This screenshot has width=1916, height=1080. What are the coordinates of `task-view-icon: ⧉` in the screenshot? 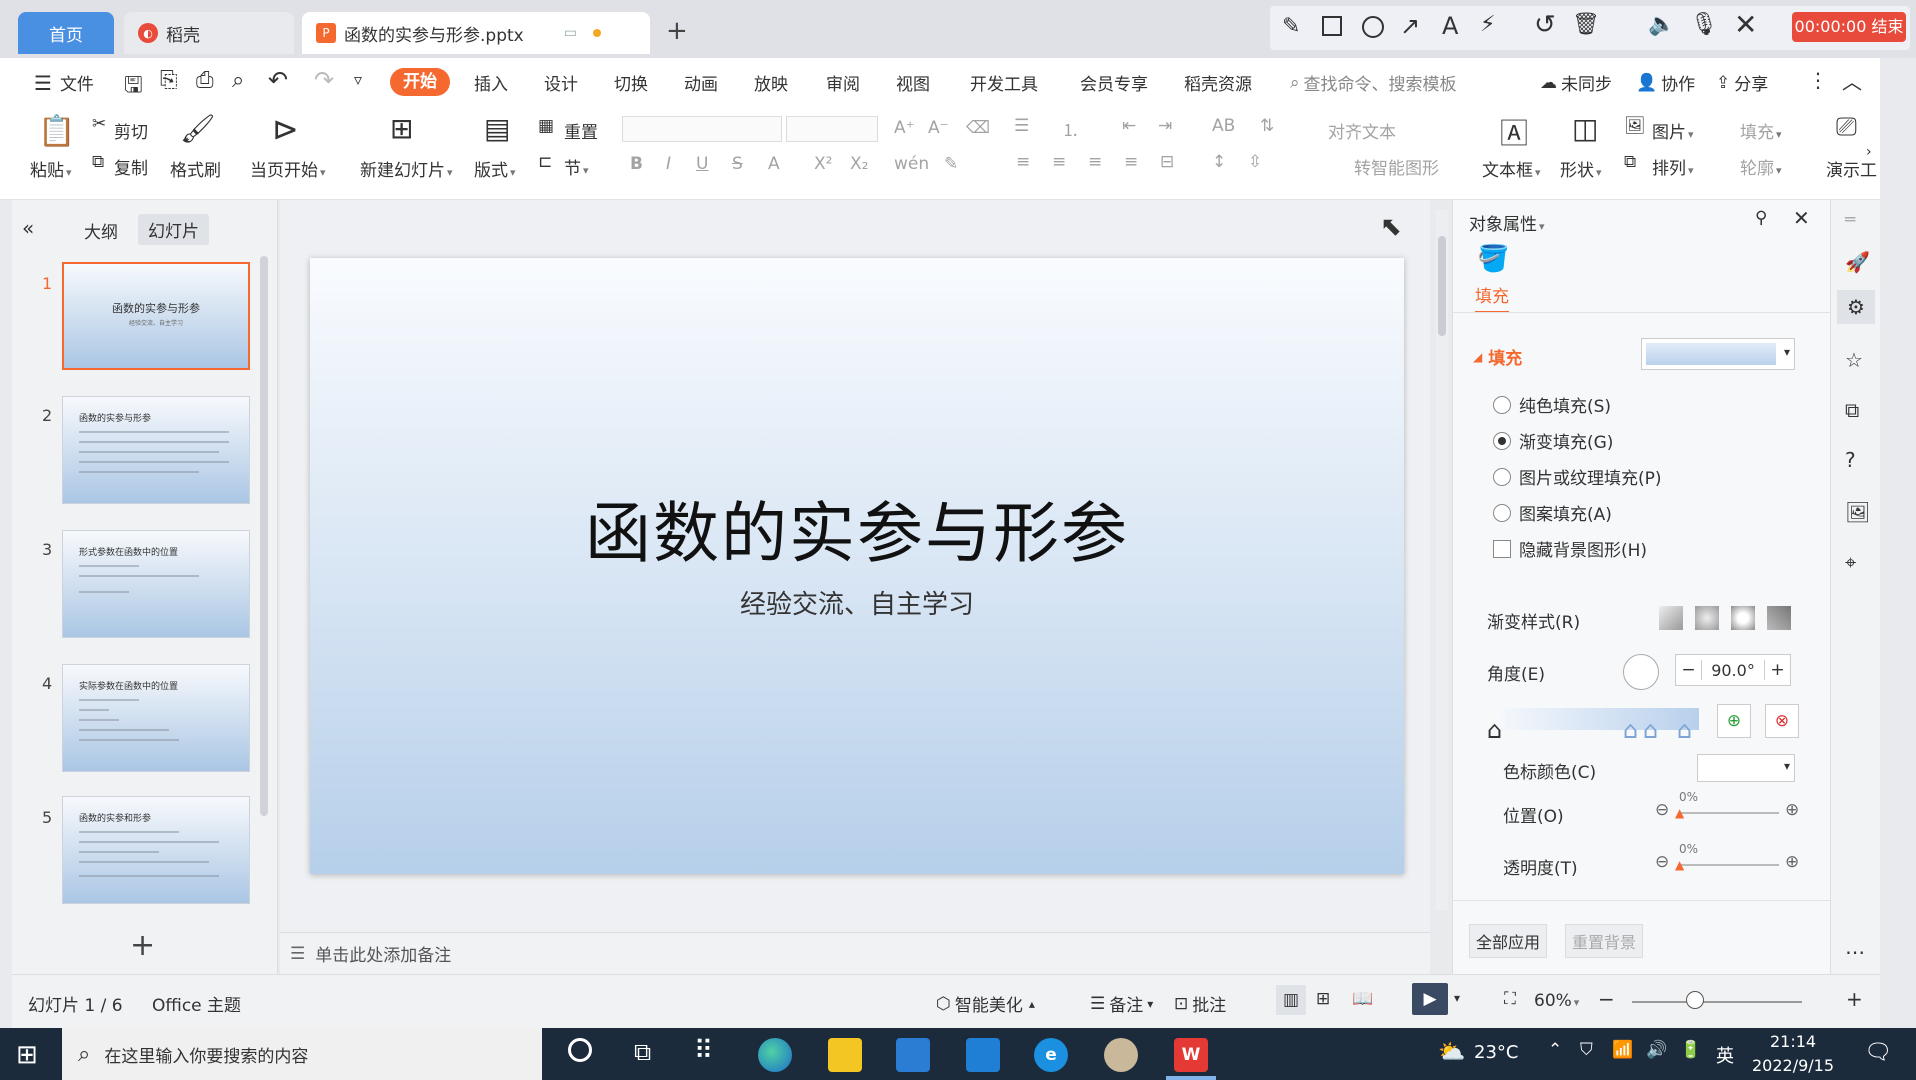 It's located at (642, 1052).